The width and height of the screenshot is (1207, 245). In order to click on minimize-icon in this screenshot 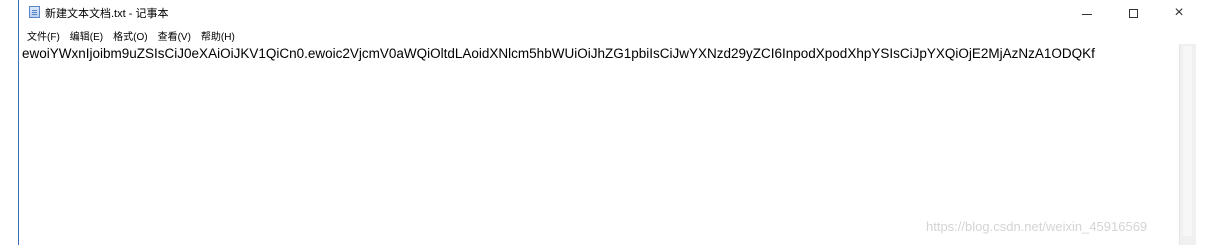, I will do `click(1087, 14)`.